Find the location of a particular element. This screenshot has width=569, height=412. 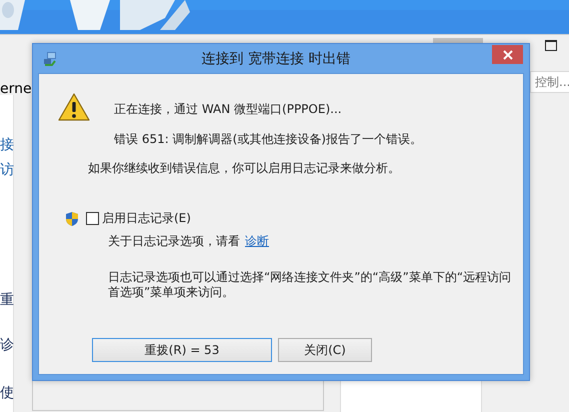

link: 接 is located at coordinates (7, 145).